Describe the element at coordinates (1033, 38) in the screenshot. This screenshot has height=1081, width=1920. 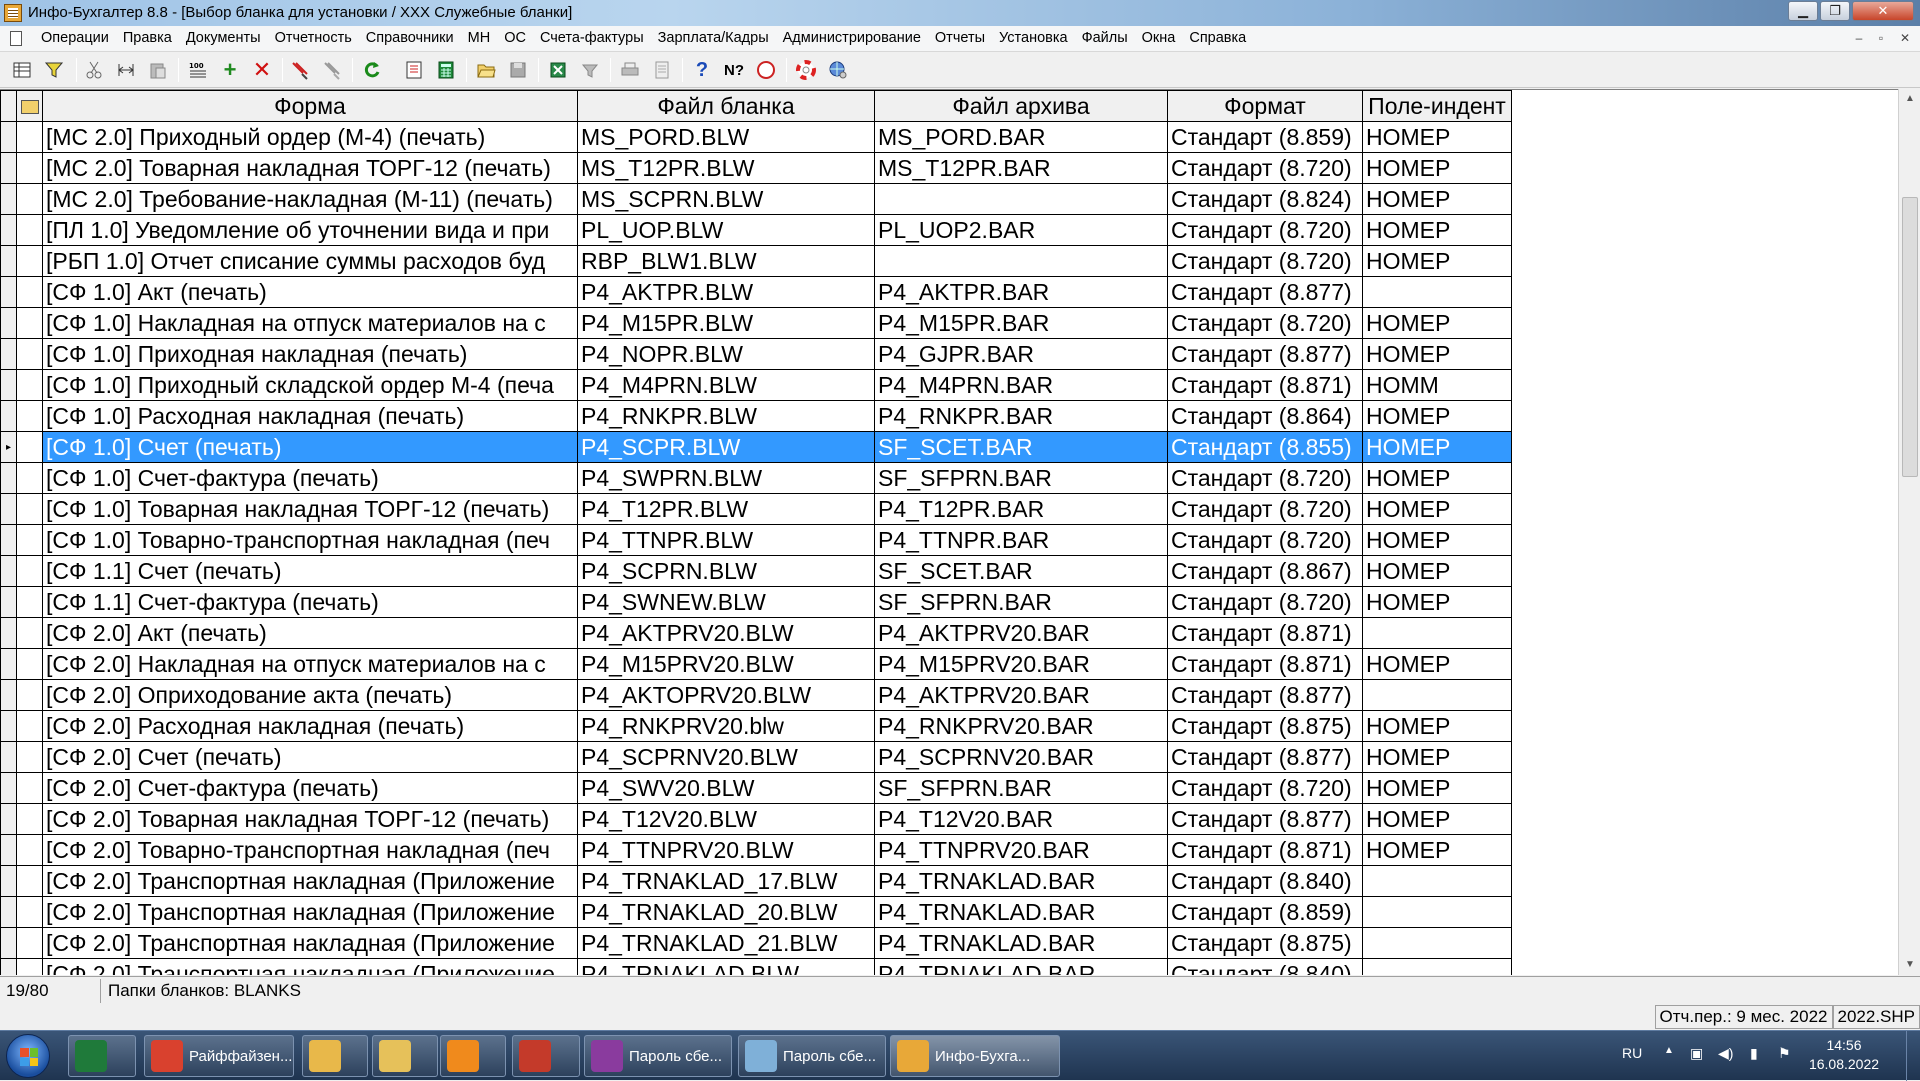
I see `menu-item: Установка` at that location.